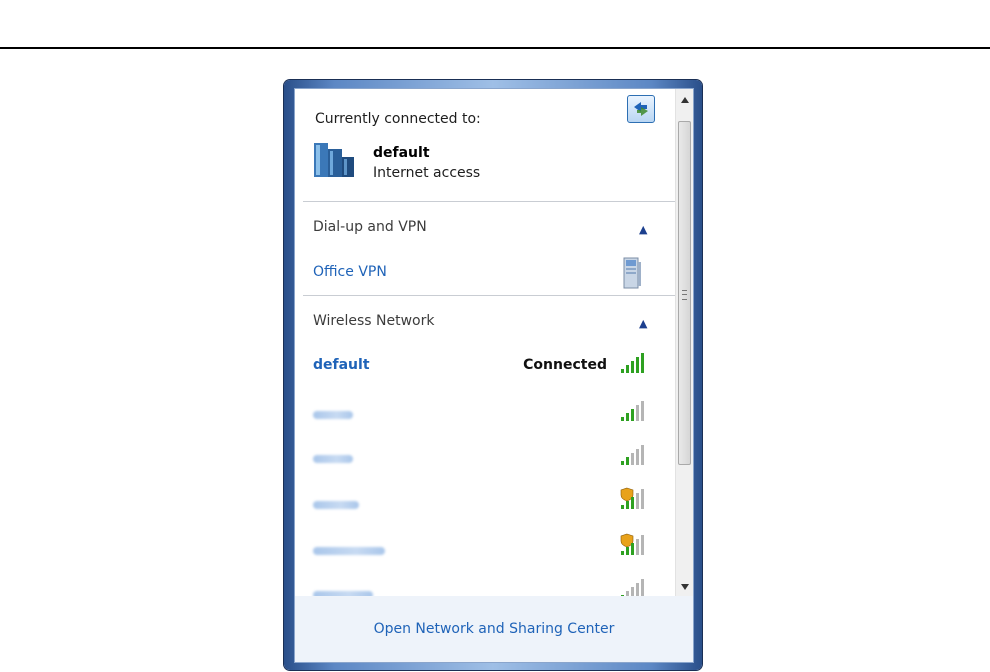 Image resolution: width=990 pixels, height=672 pixels. I want to click on open-network-sharing-center-link: Open Network and Sharing Center, so click(494, 629).